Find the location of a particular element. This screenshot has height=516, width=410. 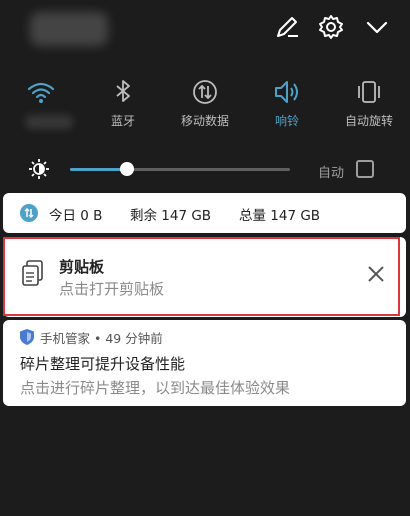

shield-icon is located at coordinates (27, 337).